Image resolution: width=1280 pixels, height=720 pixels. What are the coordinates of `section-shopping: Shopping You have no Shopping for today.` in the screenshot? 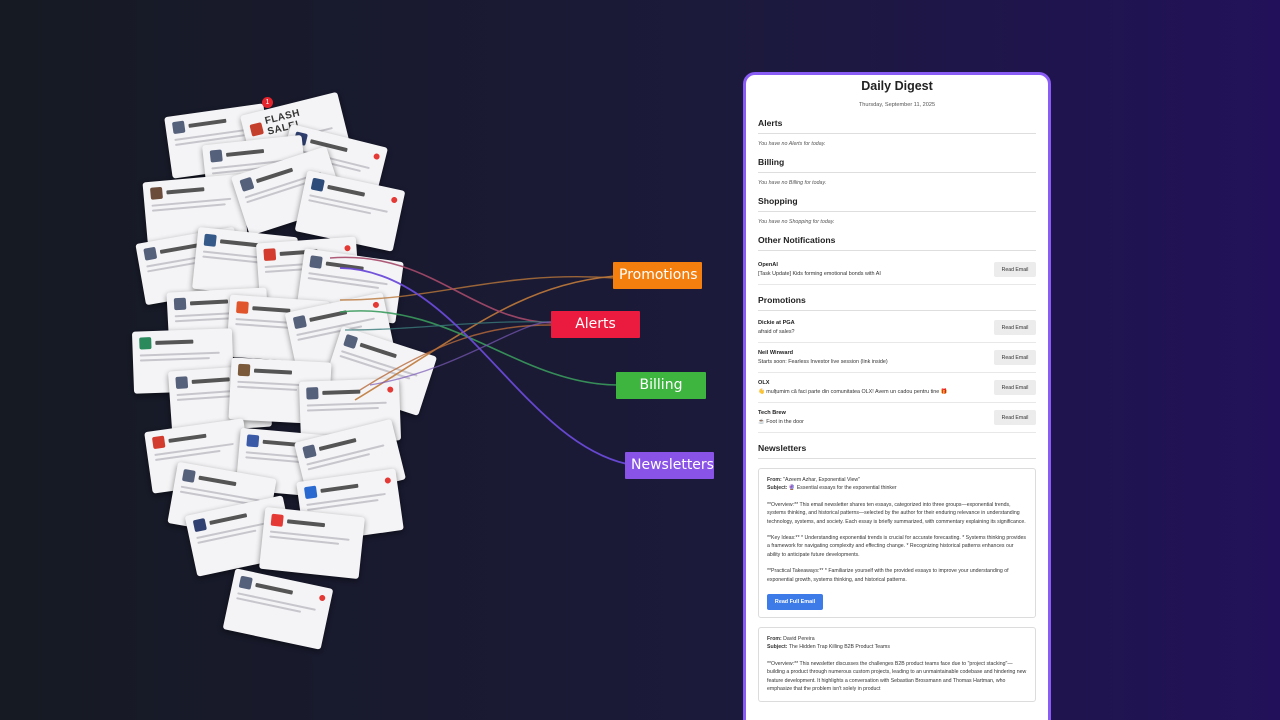 It's located at (897, 210).